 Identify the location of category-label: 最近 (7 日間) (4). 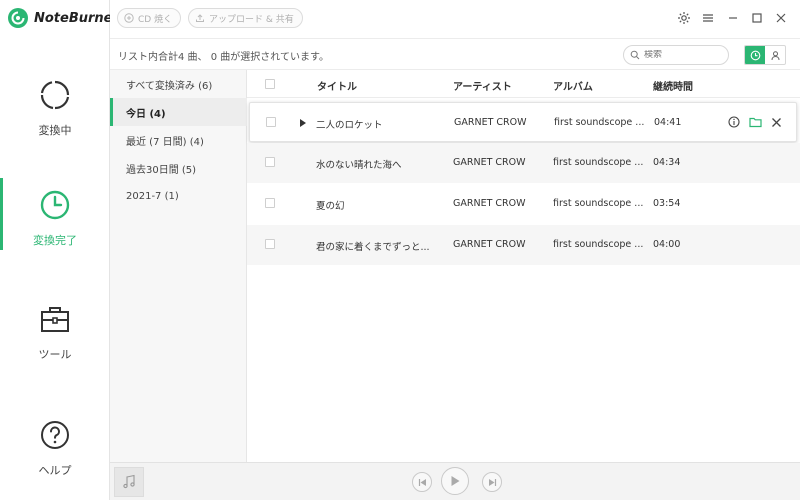
(165, 142).